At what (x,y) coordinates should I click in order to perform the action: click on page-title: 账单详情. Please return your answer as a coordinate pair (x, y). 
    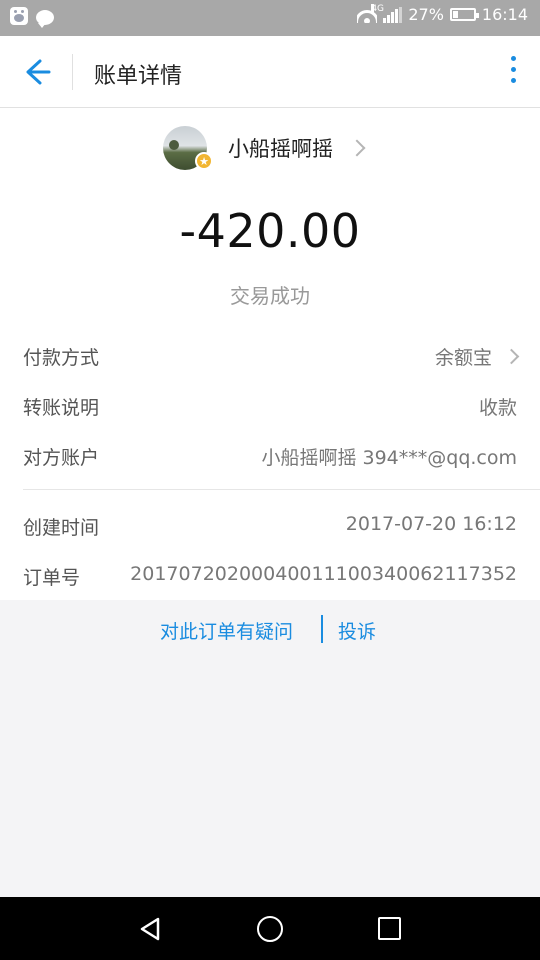
    Looking at the image, I should click on (138, 76).